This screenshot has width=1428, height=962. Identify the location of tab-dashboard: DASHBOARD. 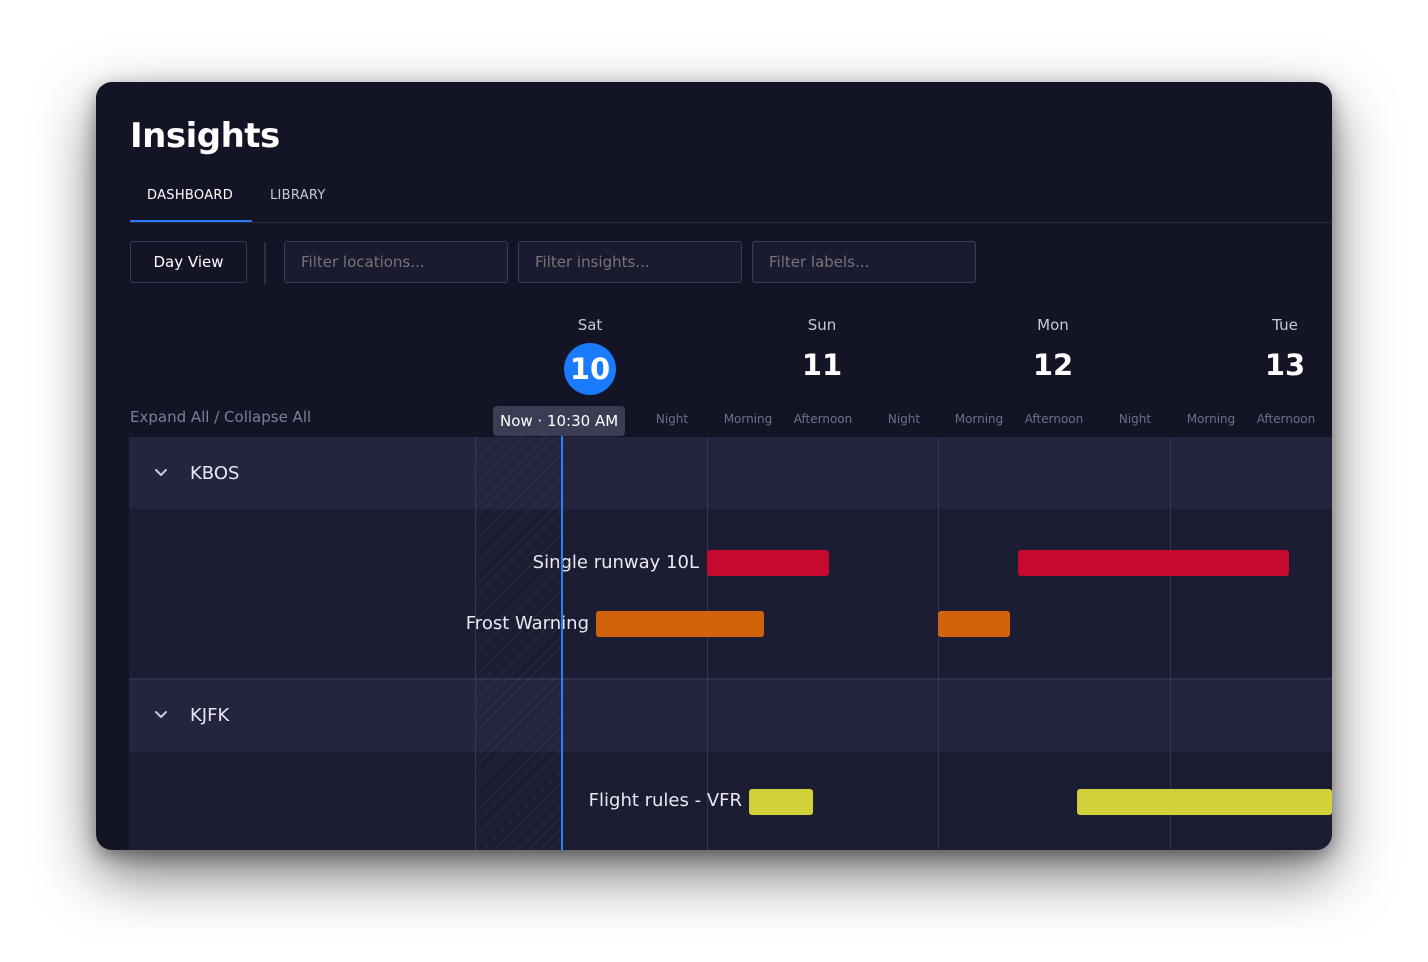
(190, 195).